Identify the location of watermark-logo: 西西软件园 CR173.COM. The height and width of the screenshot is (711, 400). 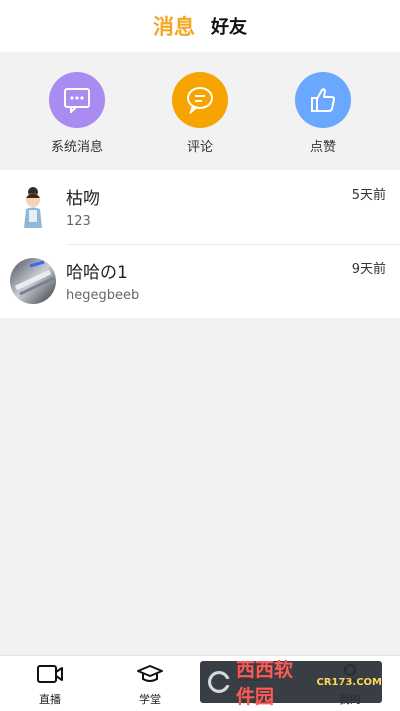
(291, 683).